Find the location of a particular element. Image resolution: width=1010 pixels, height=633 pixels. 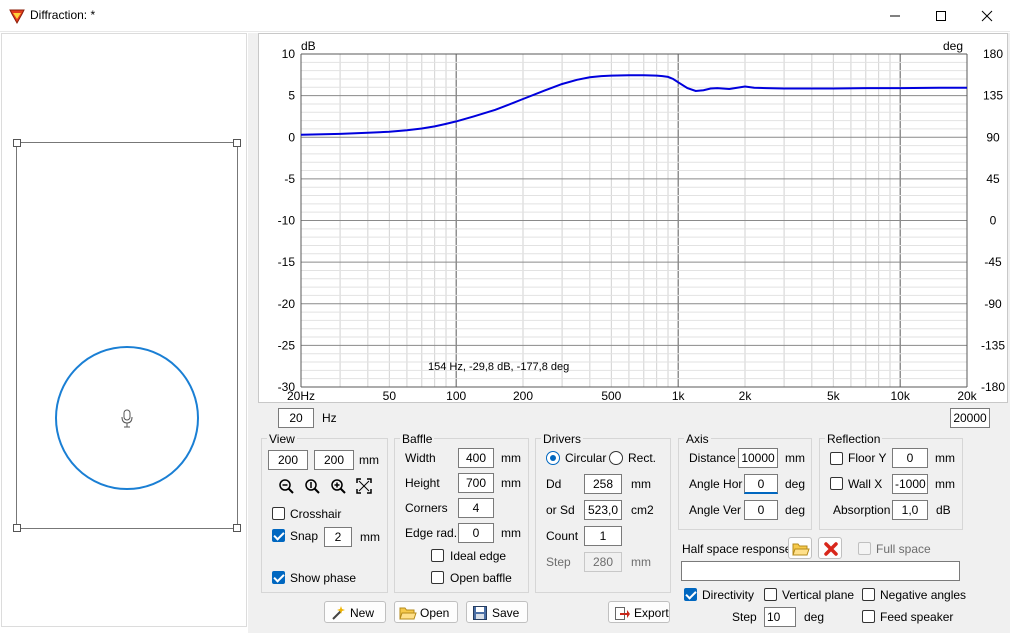

directivity-step-input: 10 is located at coordinates (780, 617).